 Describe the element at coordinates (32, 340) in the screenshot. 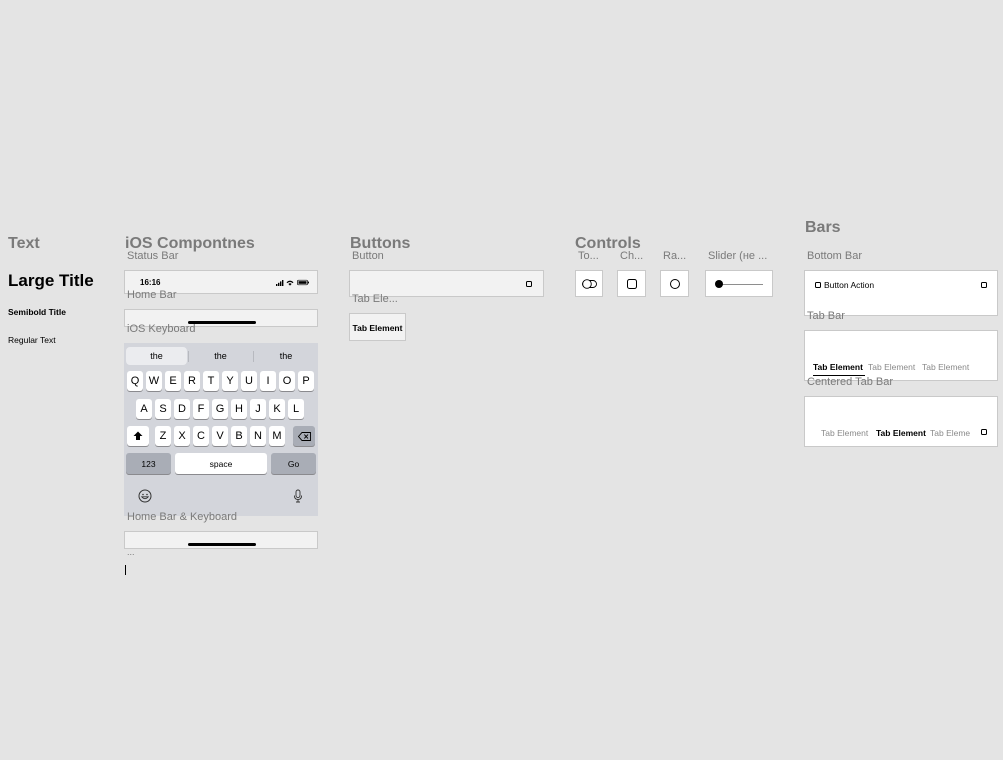

I see `regular-text-sample: Regular Text` at that location.